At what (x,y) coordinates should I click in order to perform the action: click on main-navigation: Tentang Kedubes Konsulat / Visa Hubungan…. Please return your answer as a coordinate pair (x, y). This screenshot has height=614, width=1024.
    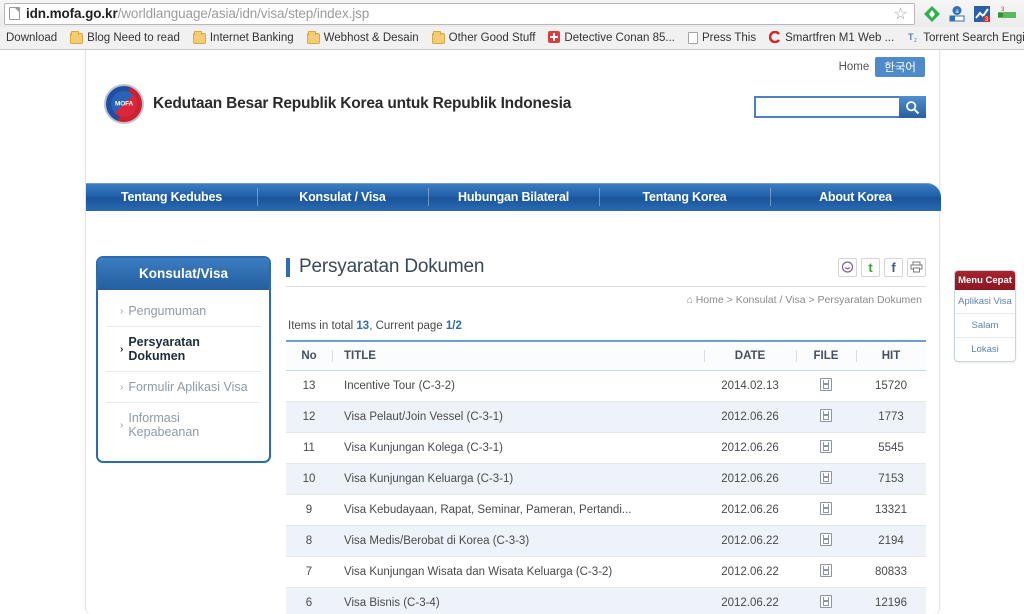
    Looking at the image, I should click on (513, 197).